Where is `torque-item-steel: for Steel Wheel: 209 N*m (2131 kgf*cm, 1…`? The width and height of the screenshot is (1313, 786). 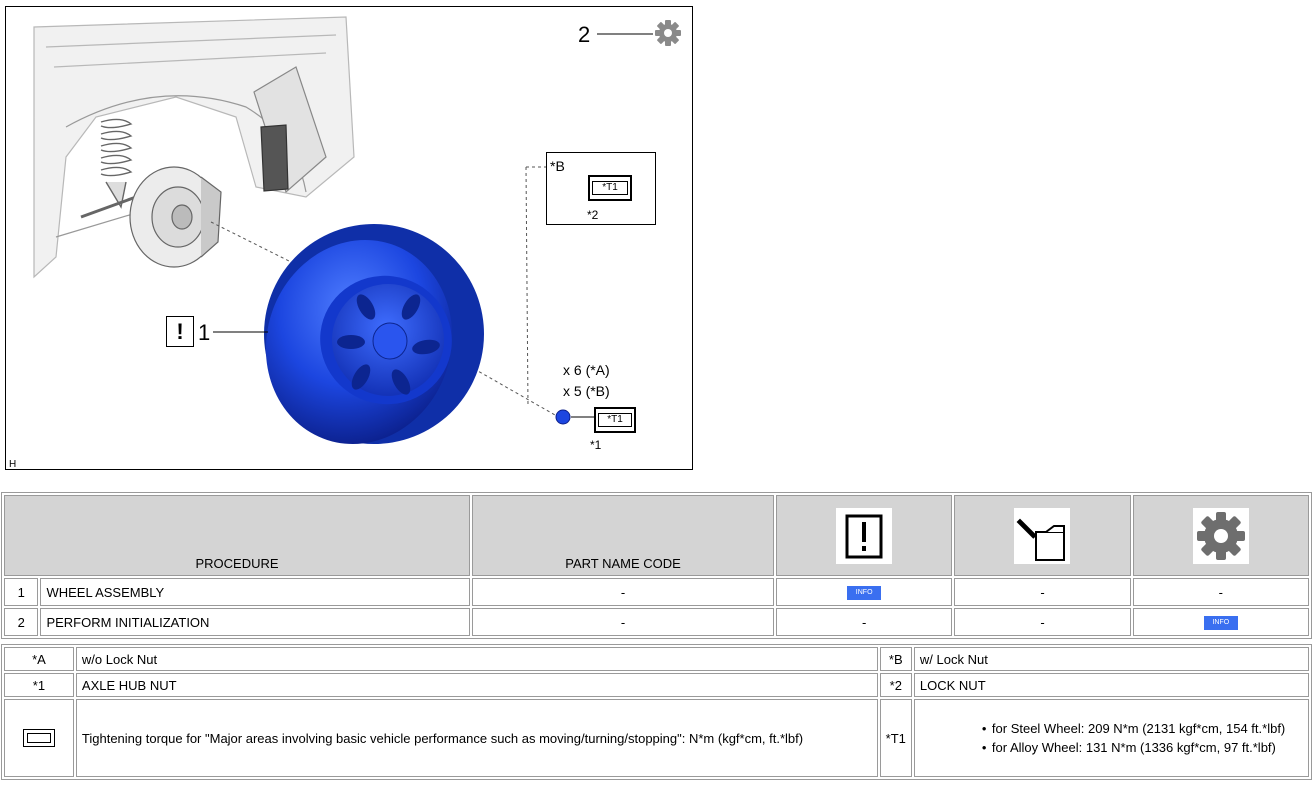 torque-item-steel: for Steel Wheel: 209 N*m (2131 kgf*cm, 1… is located at coordinates (1142, 728).